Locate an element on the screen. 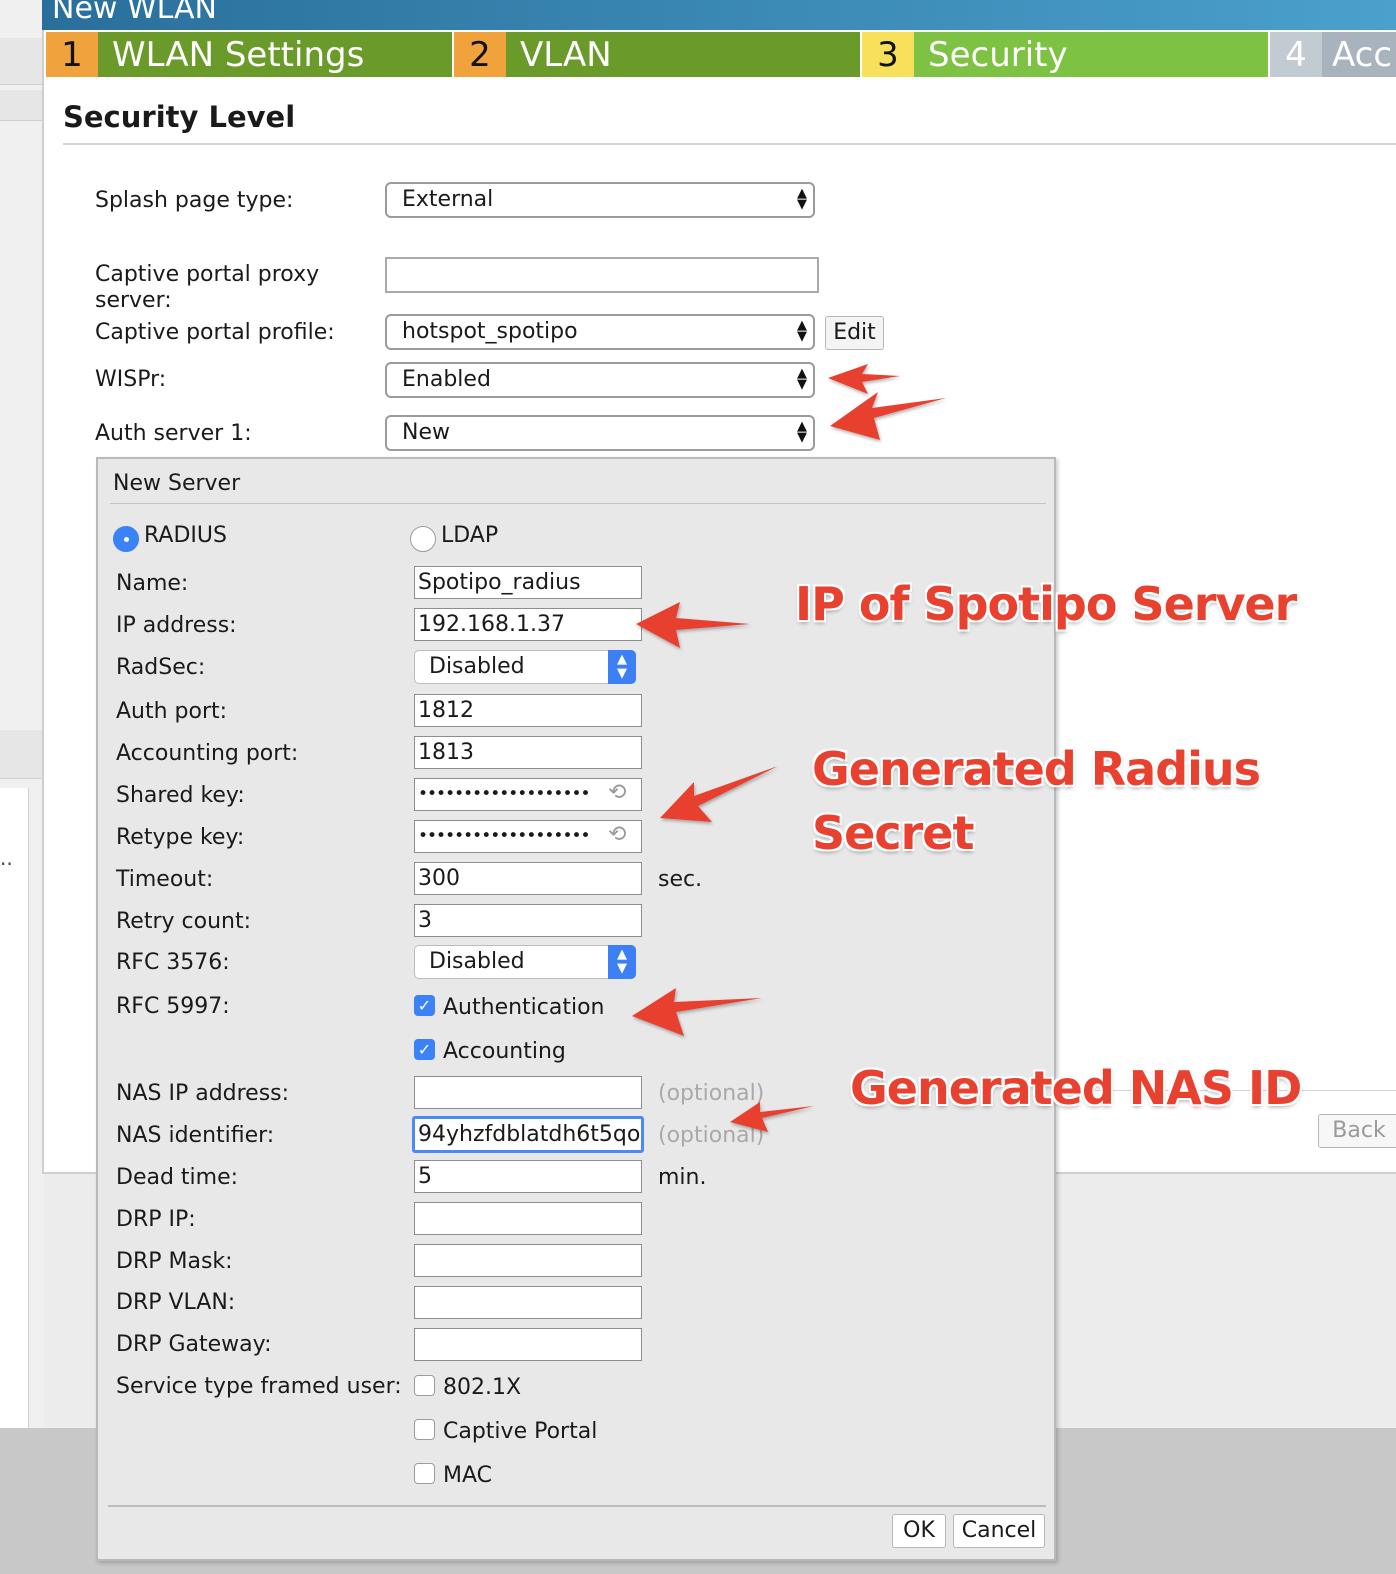  annotation-arrows is located at coordinates (789, 748).